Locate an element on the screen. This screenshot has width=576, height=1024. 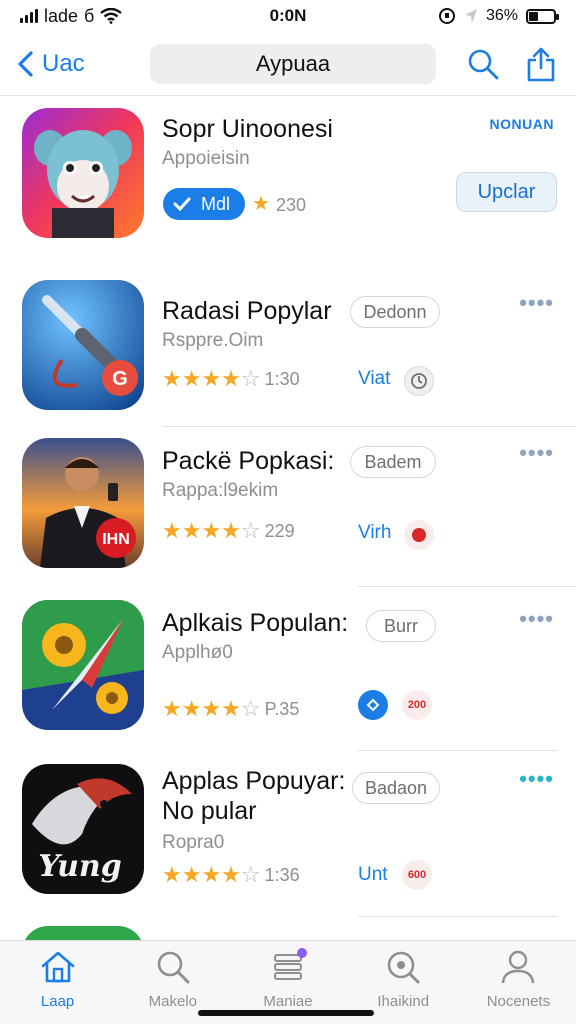
app-icon-flower is located at coordinates (83, 665).